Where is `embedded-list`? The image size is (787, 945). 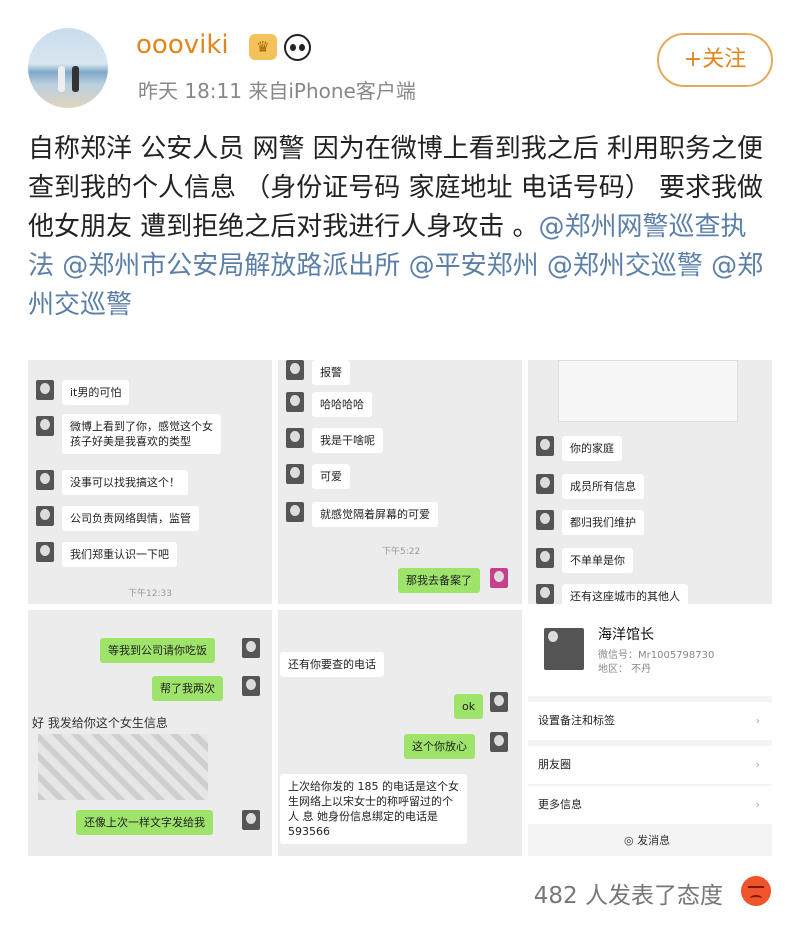
embedded-list is located at coordinates (648, 391).